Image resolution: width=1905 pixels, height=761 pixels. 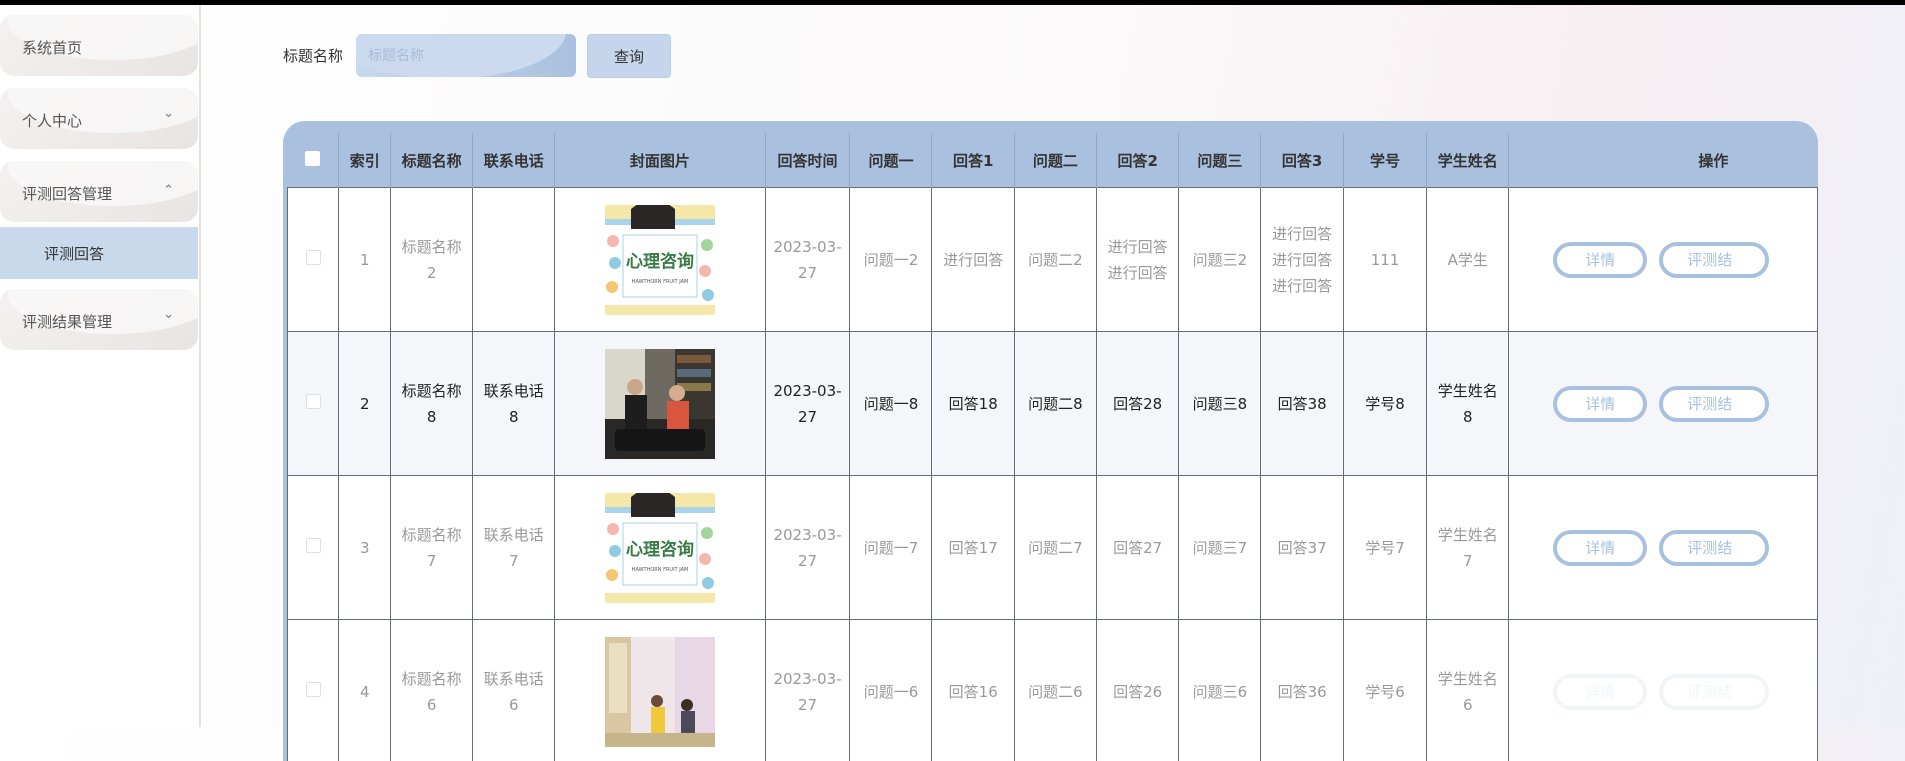 I want to click on cell-question-2: 问题二7, so click(x=1055, y=548).